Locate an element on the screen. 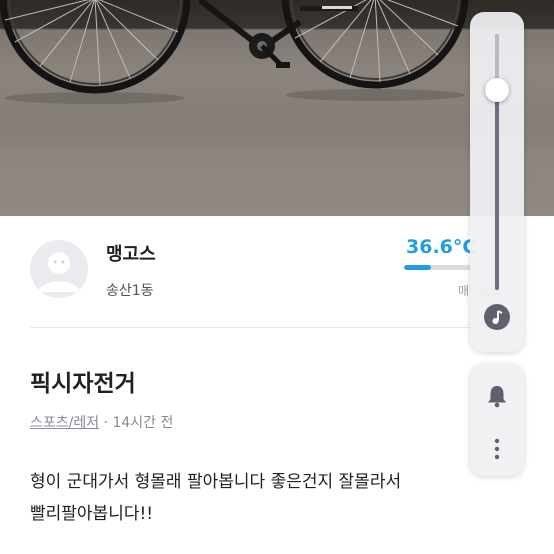  post-description: 형이 군대가서 형몰래 팔아봅니다 좋은건지 잘몰라서 빨리팔아봅니다!! is located at coordinates (280, 498).